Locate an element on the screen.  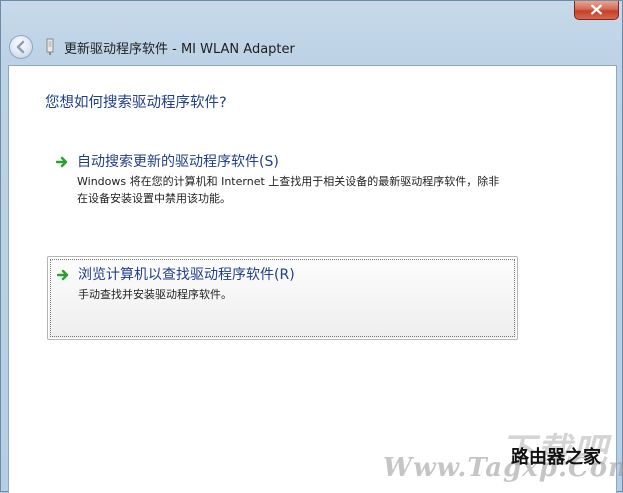
browse-computer-option: 浏览计算机以查找驱动程序软件(R) 手动查找并安装驱动程序软件。 is located at coordinates (282, 298).